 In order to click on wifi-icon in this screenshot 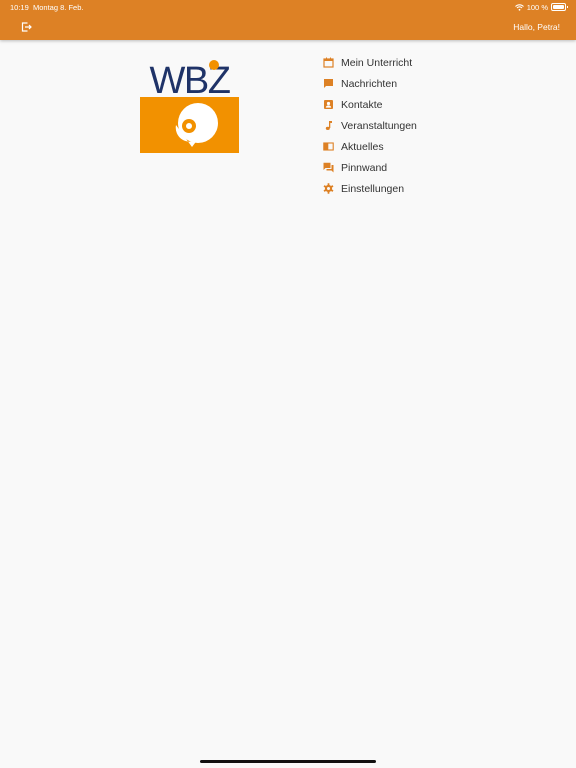, I will do `click(519, 7)`.